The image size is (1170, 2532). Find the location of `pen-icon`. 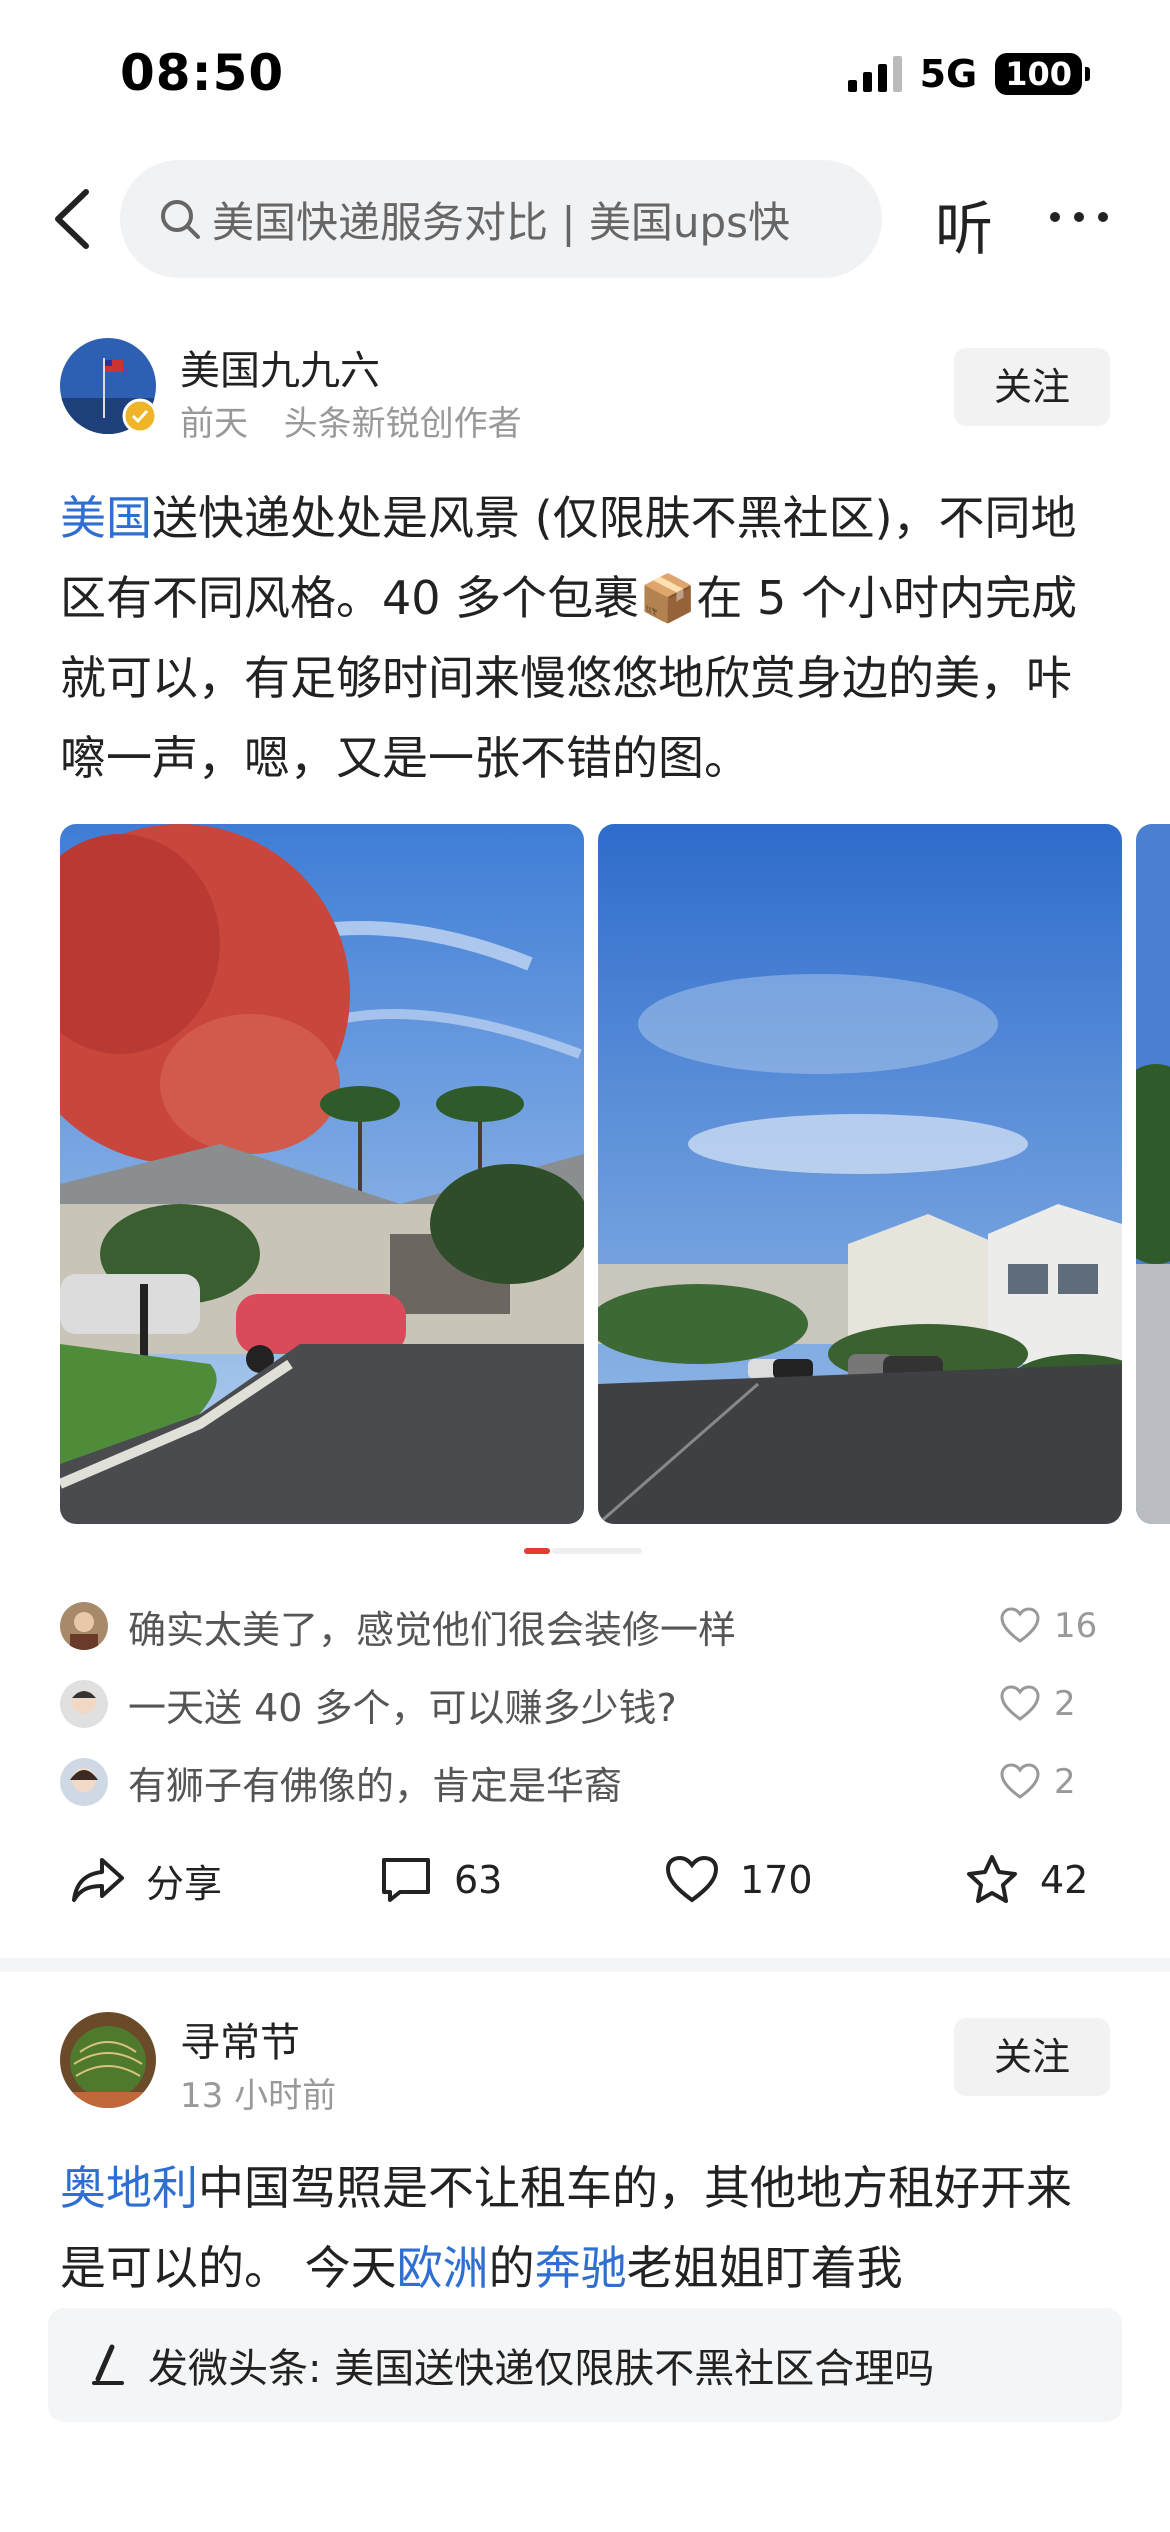

pen-icon is located at coordinates (108, 2364).